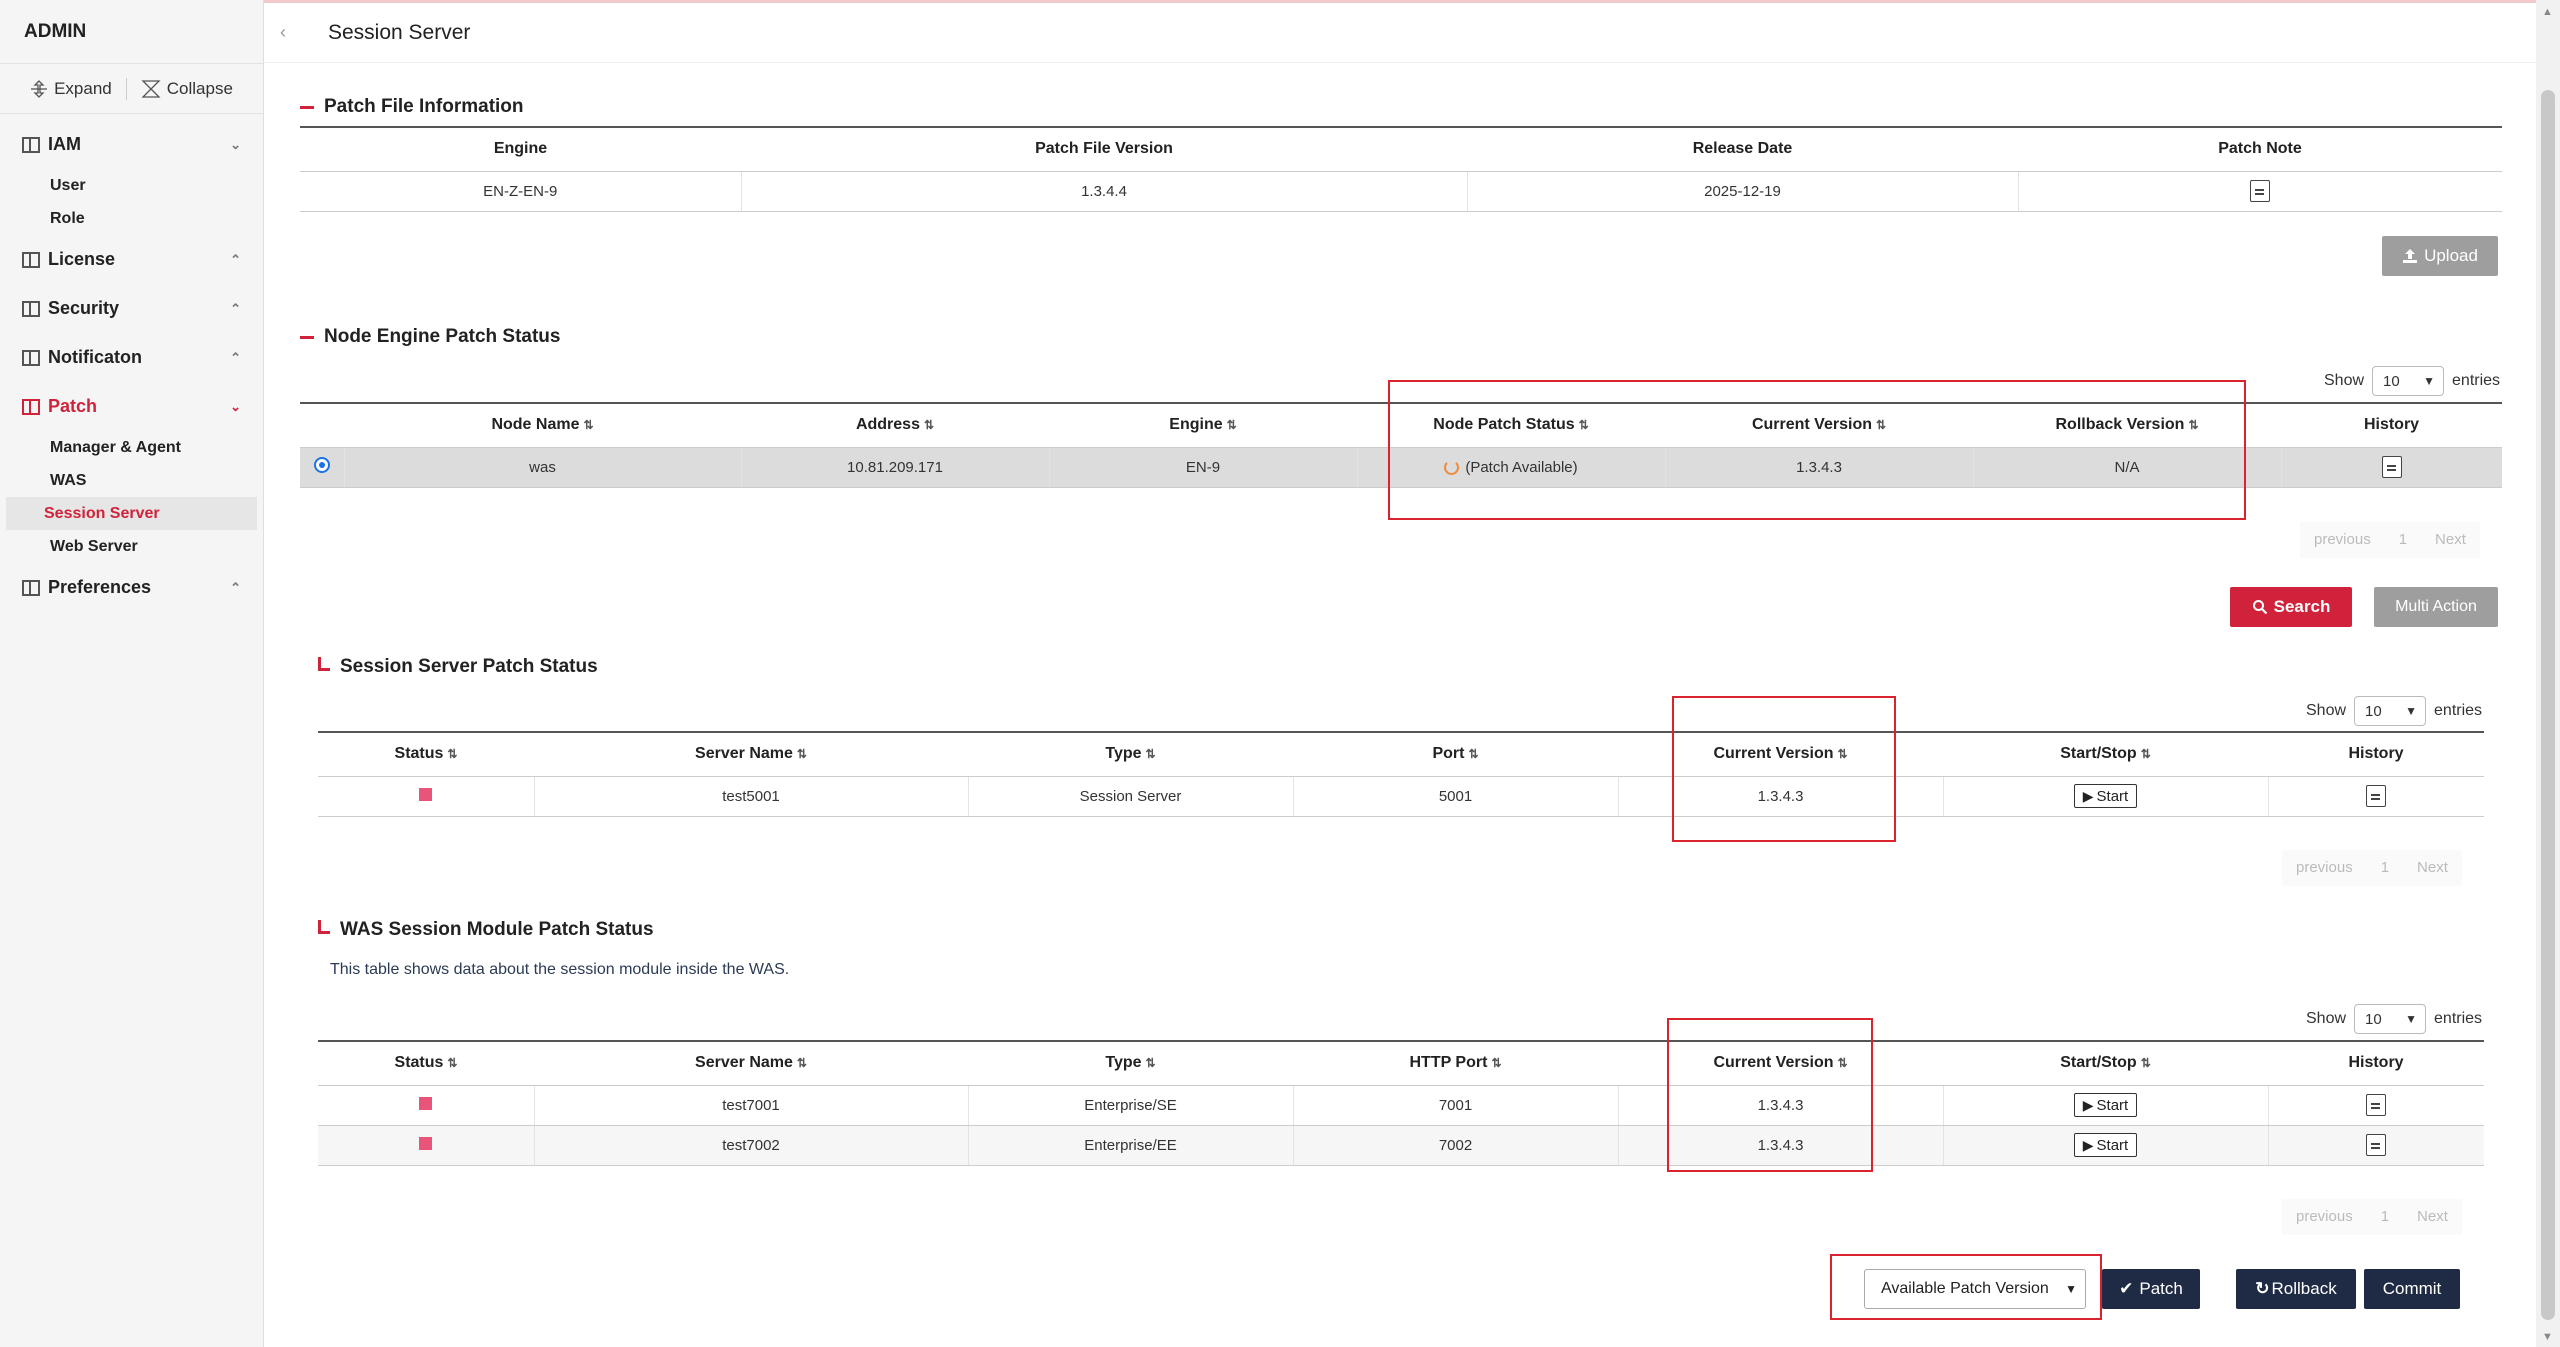 The image size is (2560, 1347). Describe the element at coordinates (1975, 1289) in the screenshot. I see `patch-version-select: Available Patch Version ▼` at that location.